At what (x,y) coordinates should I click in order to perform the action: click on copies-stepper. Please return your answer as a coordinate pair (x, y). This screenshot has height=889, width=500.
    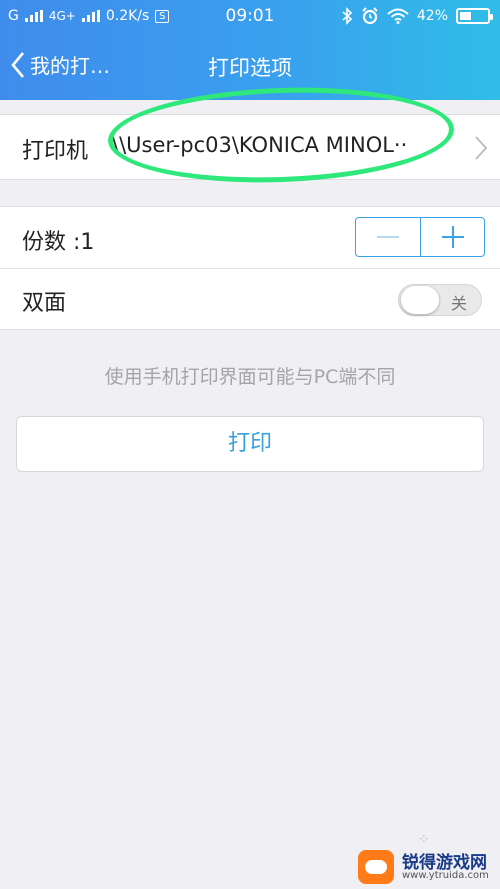
    Looking at the image, I should click on (420, 237).